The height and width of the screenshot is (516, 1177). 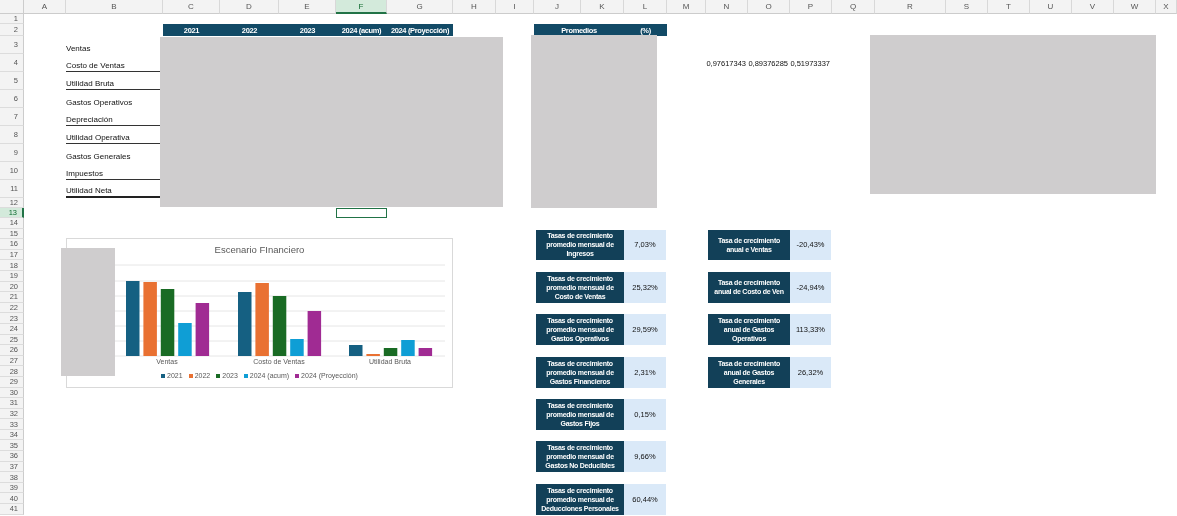 I want to click on line-item-label: Gastos Generales, so click(x=99, y=156).